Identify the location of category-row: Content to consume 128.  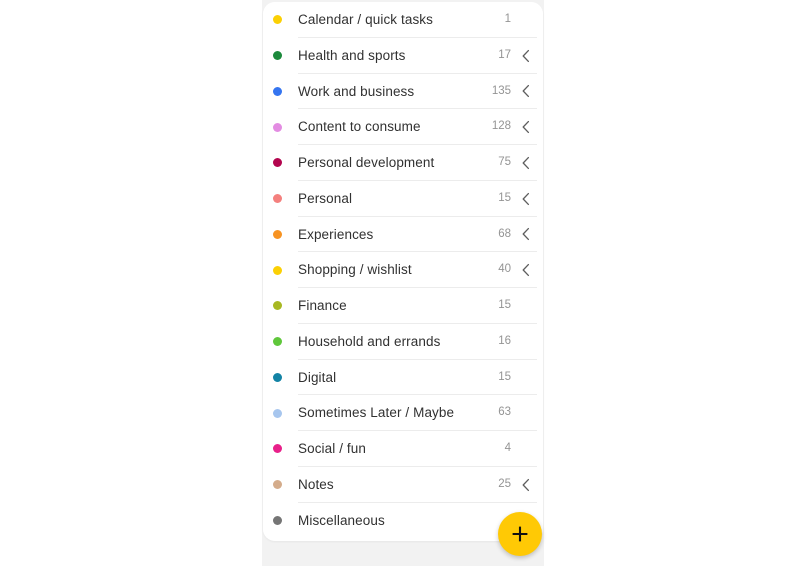
(403, 127).